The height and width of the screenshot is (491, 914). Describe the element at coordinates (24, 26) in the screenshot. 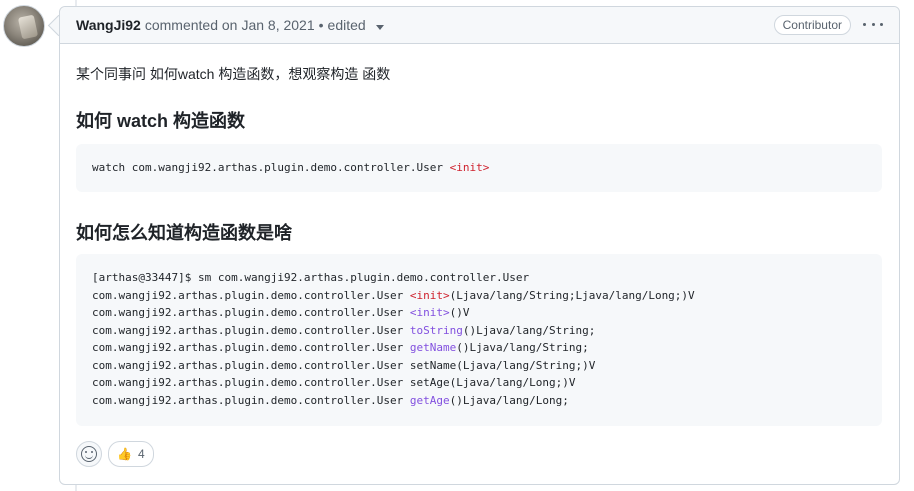

I see `avatar` at that location.